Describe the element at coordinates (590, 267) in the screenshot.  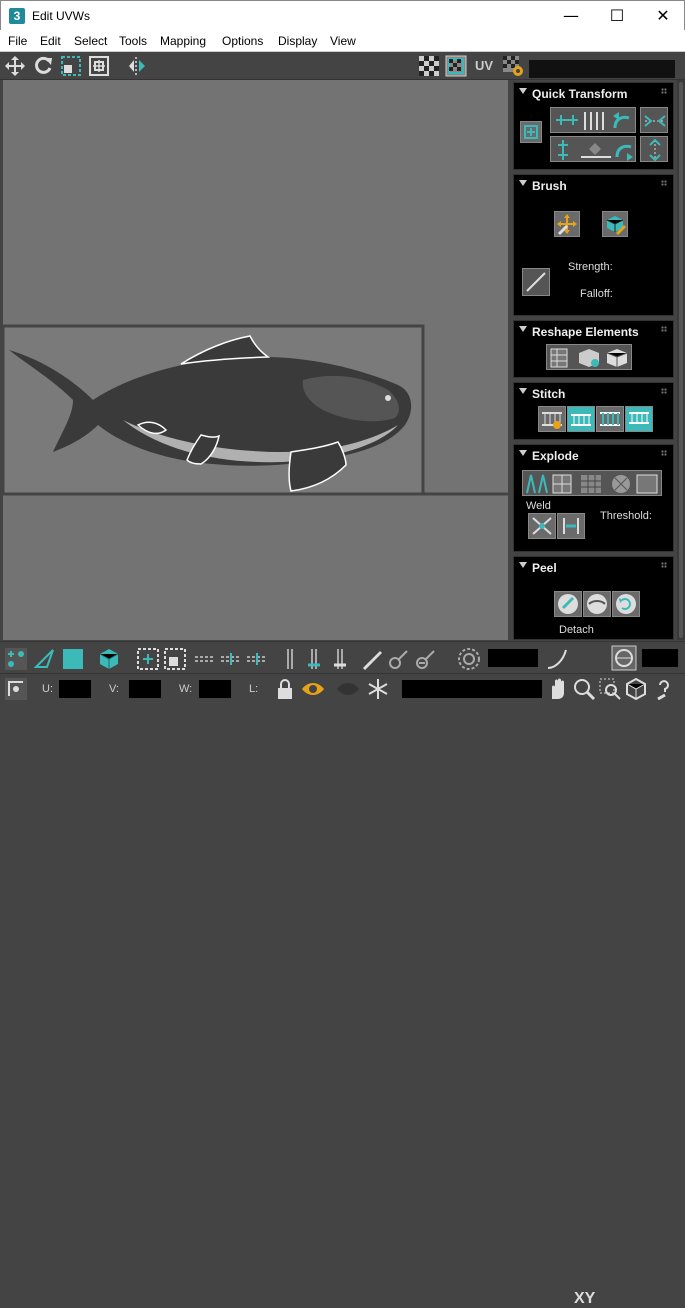
I see `strength-label: Strength:` at that location.